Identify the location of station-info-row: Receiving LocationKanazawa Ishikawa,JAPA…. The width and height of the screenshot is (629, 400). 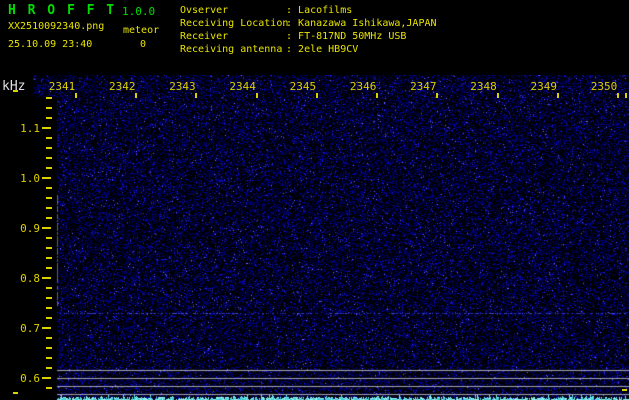
(308, 23).